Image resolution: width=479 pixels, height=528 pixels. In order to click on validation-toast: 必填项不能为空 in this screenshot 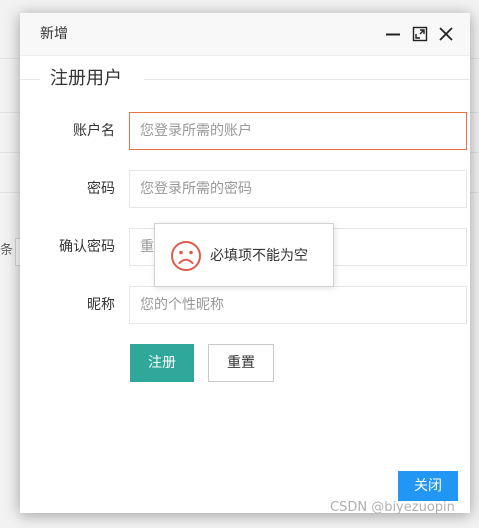, I will do `click(244, 255)`.